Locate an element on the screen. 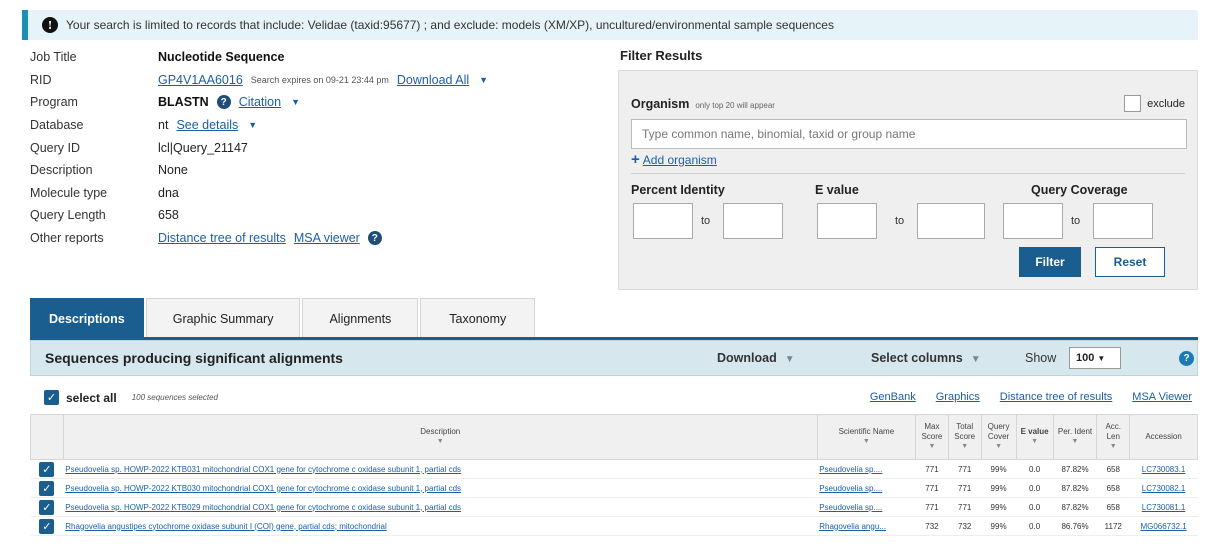 This screenshot has height=550, width=1213. add-organism-link: Add organism is located at coordinates (680, 160).